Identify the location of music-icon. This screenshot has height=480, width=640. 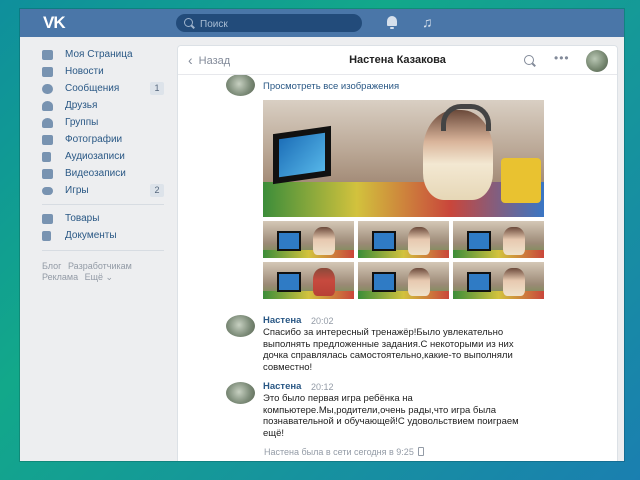
(46, 157).